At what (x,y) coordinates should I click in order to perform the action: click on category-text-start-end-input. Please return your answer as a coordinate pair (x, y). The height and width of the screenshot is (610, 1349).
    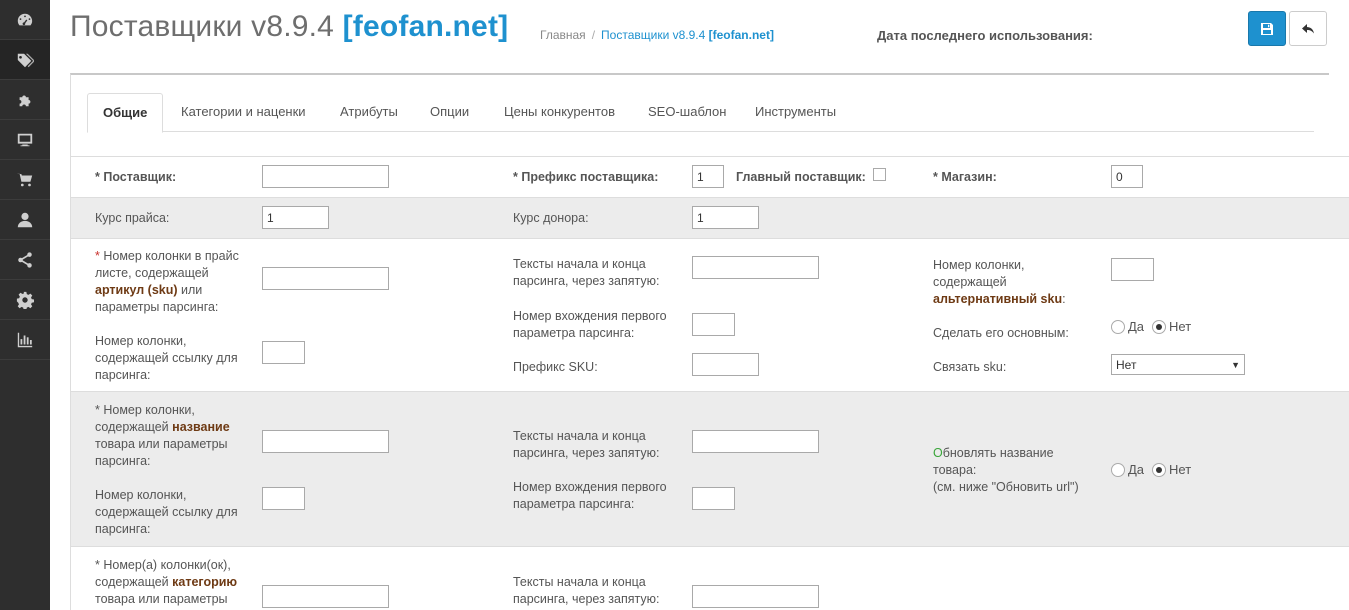
    Looking at the image, I should click on (755, 596).